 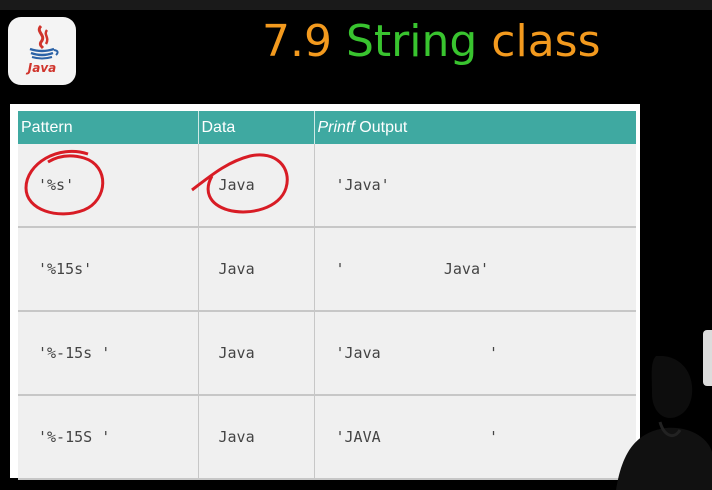 What do you see at coordinates (383, 127) in the screenshot?
I see `header-output: Output` at bounding box center [383, 127].